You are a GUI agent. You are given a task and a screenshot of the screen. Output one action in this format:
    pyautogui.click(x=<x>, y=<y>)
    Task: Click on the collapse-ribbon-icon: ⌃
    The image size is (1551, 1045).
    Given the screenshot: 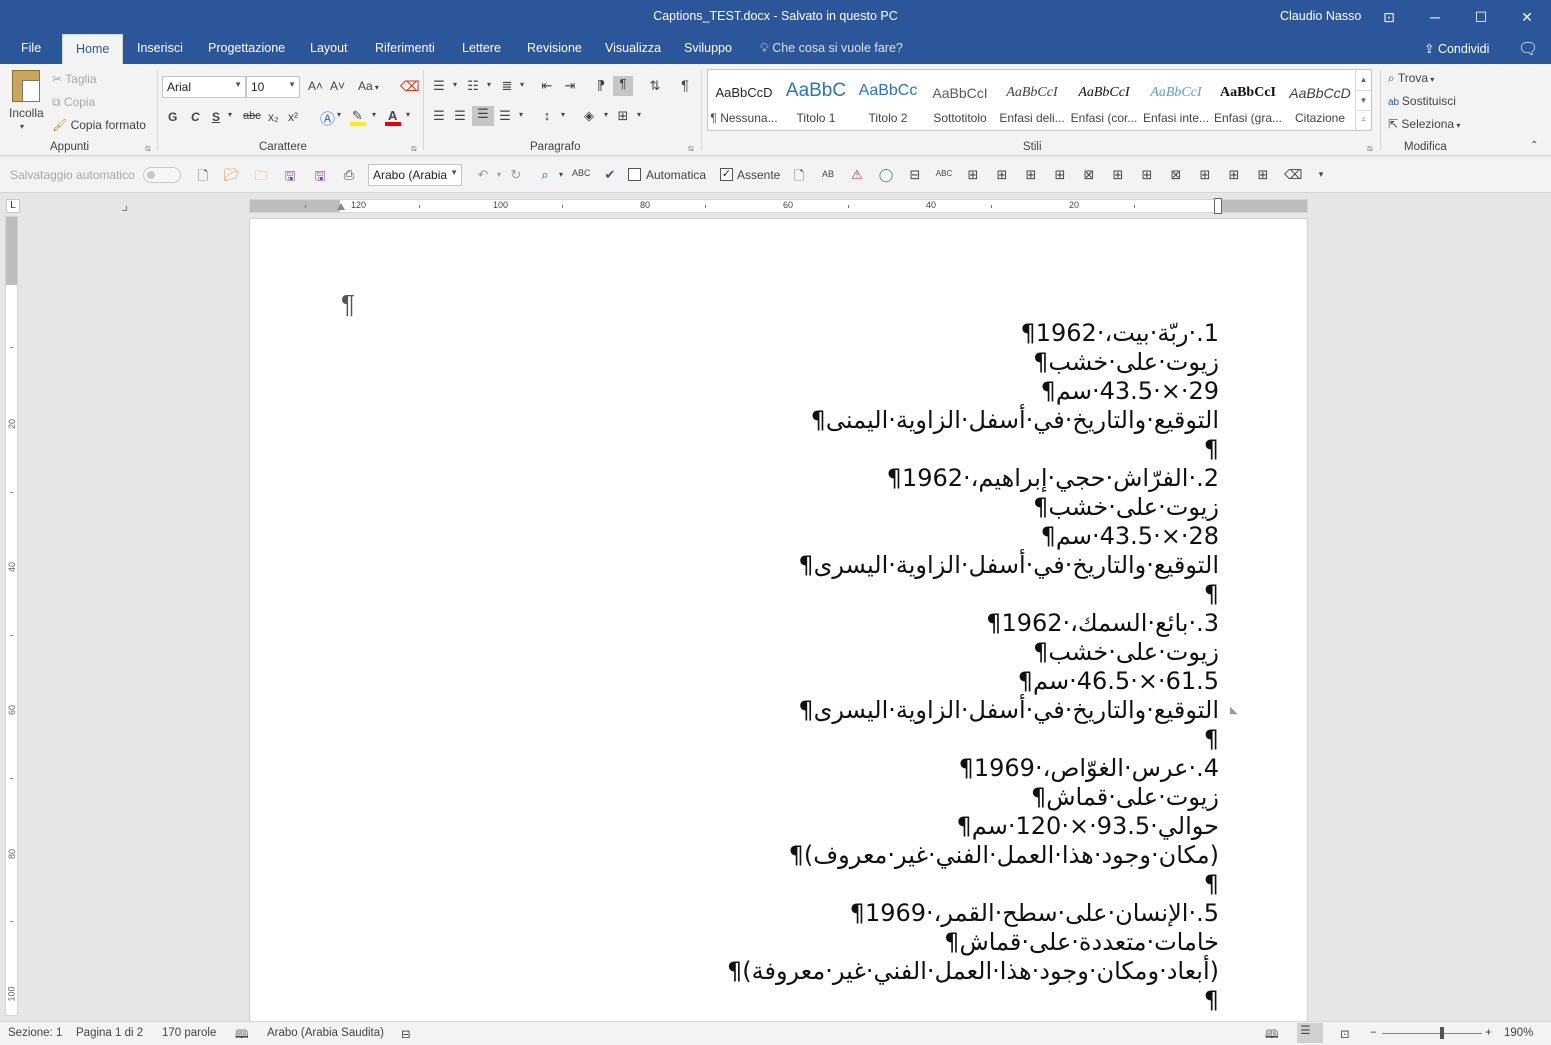 What is the action you would take?
    pyautogui.click(x=1534, y=145)
    